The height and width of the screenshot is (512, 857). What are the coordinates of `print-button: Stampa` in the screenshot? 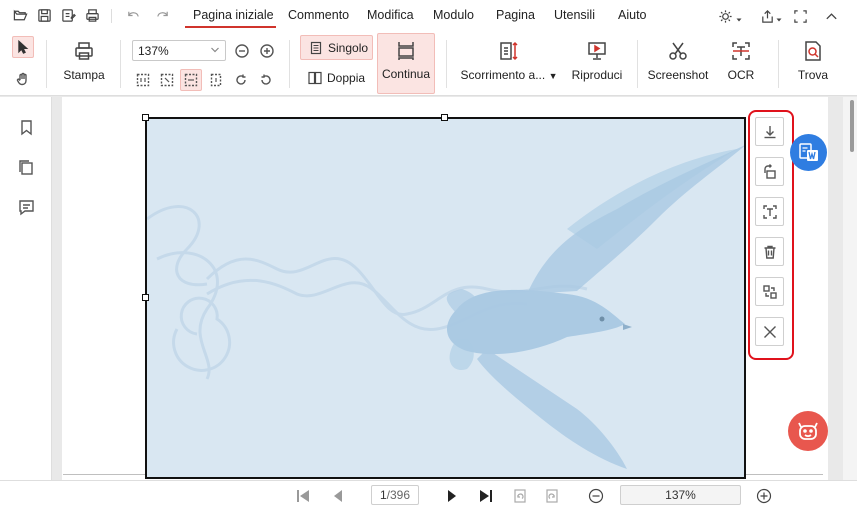 It's located at (84, 61).